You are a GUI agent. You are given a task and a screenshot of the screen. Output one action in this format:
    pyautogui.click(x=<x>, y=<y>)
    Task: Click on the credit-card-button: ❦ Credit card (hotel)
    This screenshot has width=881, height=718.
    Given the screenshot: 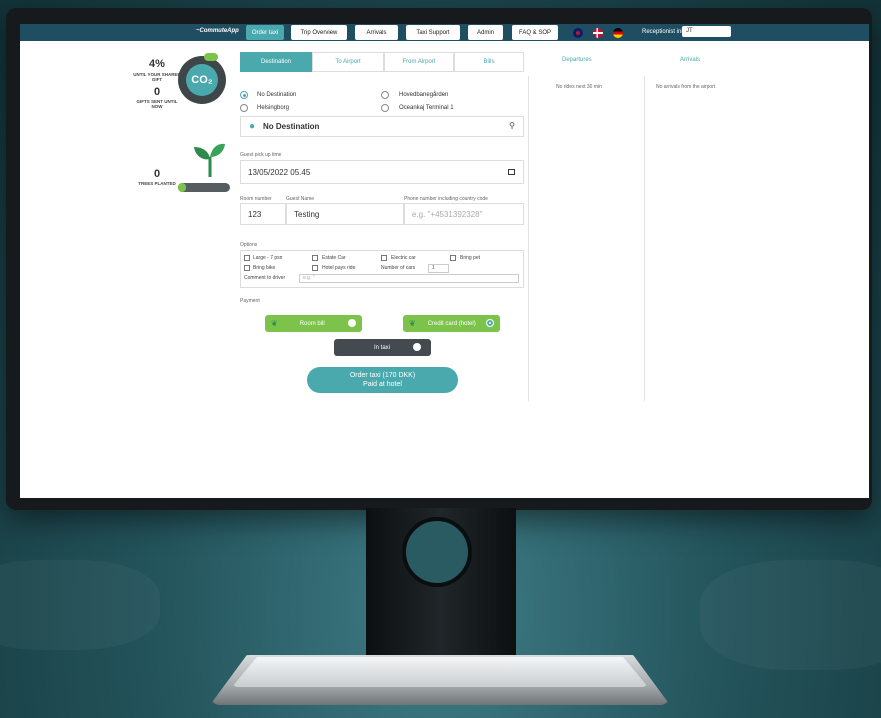 What is the action you would take?
    pyautogui.click(x=451, y=323)
    